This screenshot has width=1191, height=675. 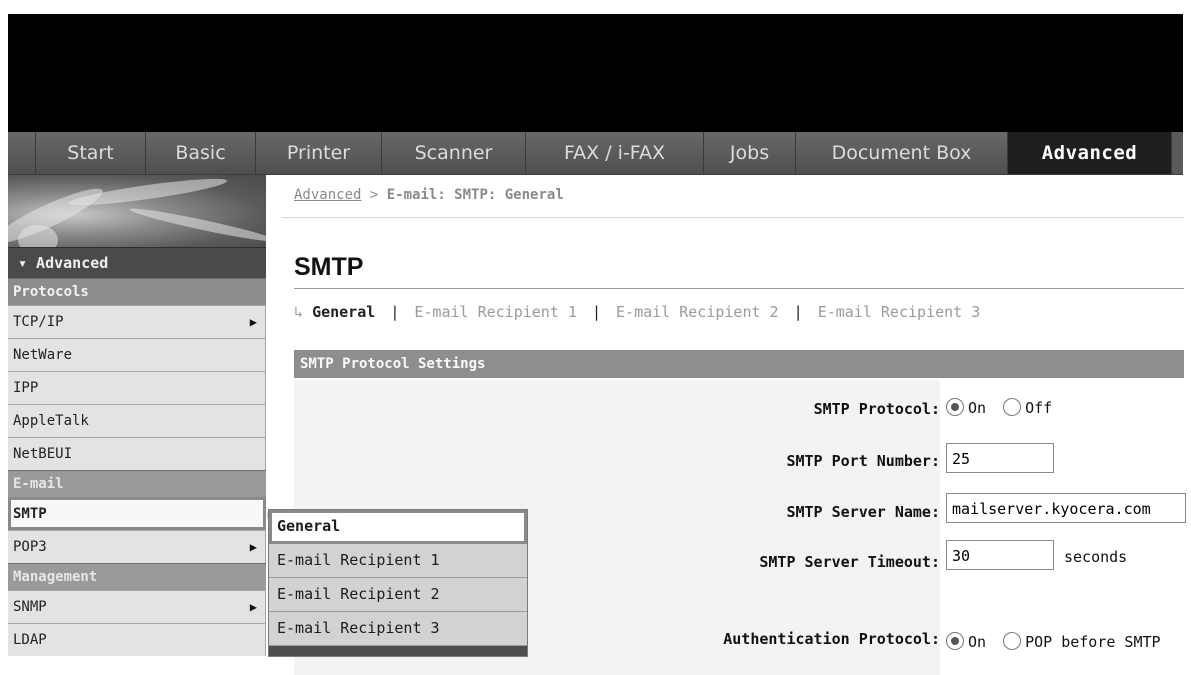 I want to click on sidebar-item-netbeui: NetBEUI, so click(x=137, y=453).